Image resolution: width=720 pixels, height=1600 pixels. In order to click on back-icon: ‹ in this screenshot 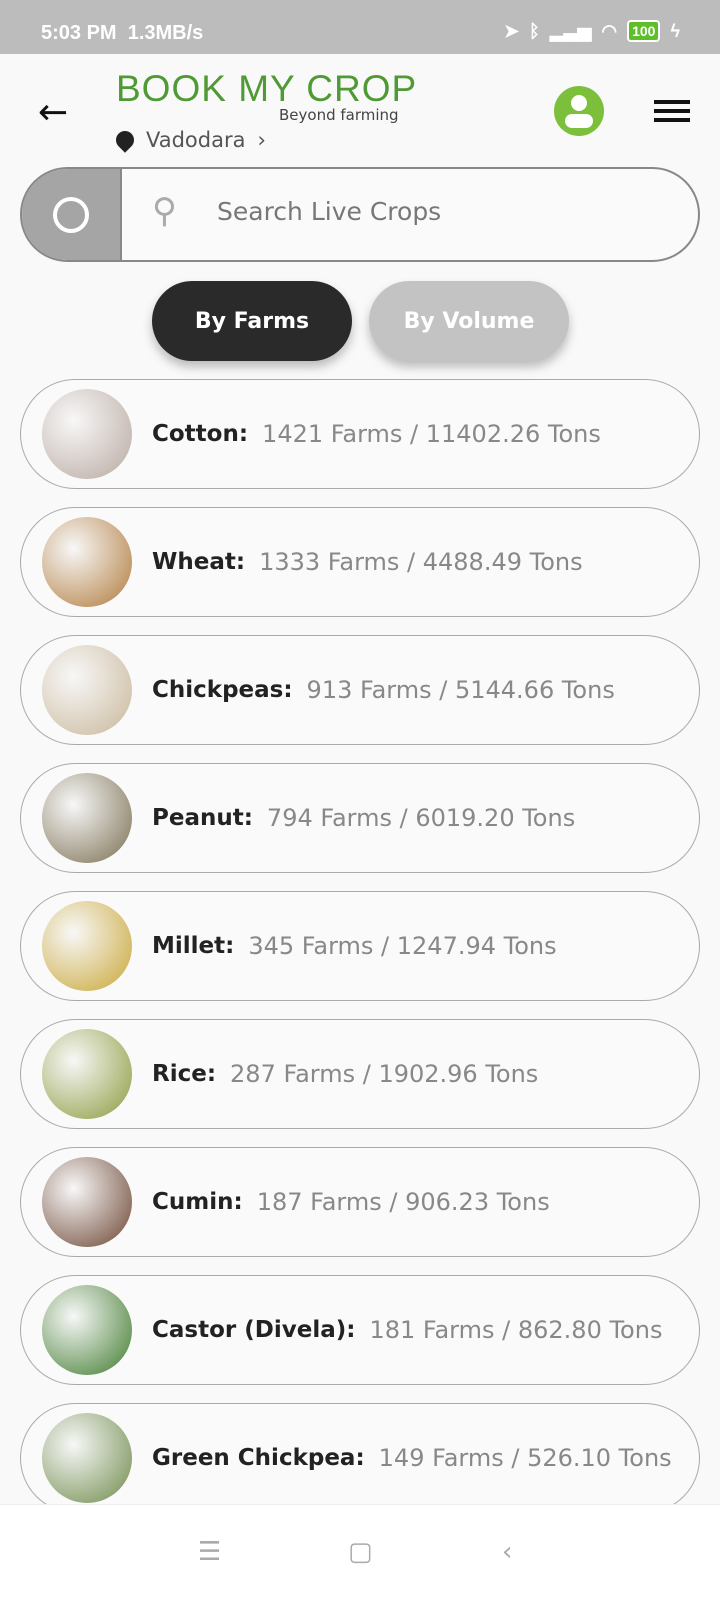, I will do `click(507, 1552)`.